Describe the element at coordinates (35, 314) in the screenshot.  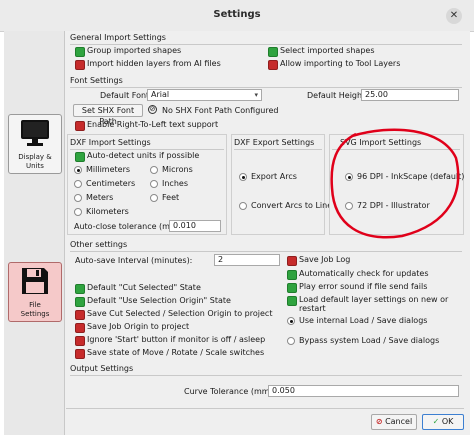
I see `nav-file-label-2: Settings` at that location.